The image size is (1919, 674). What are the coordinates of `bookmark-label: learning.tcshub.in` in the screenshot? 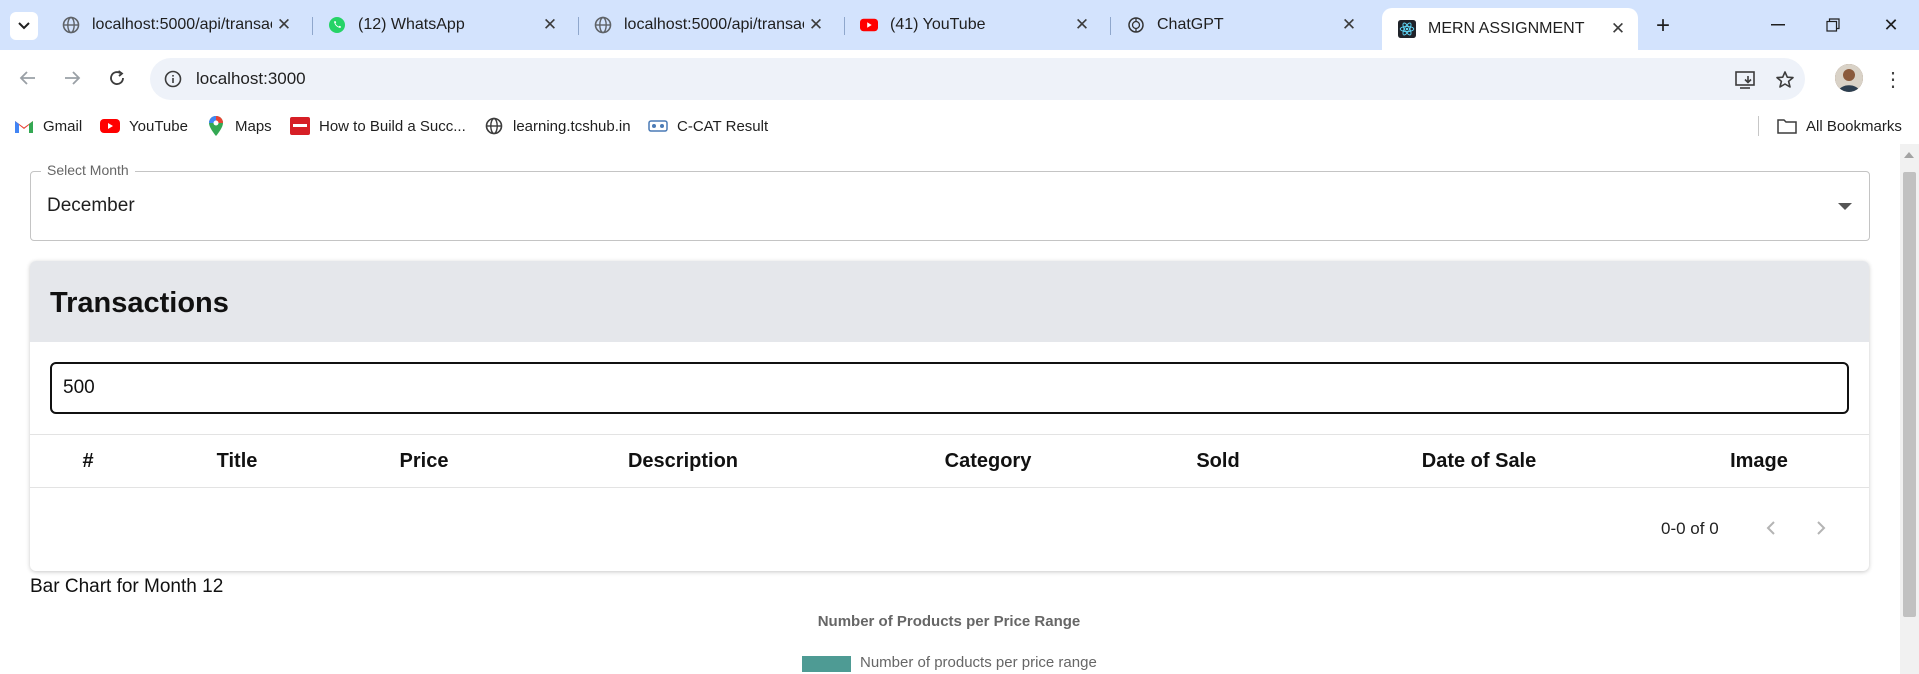 It's located at (572, 126).